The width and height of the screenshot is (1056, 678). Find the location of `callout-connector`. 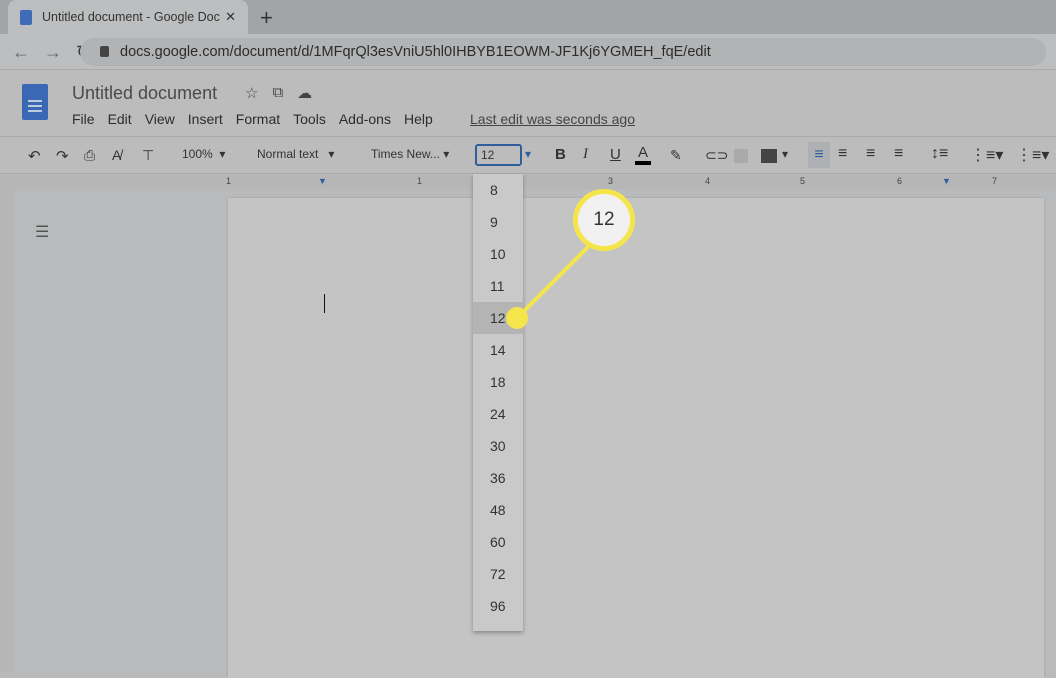

callout-connector is located at coordinates (553, 281).